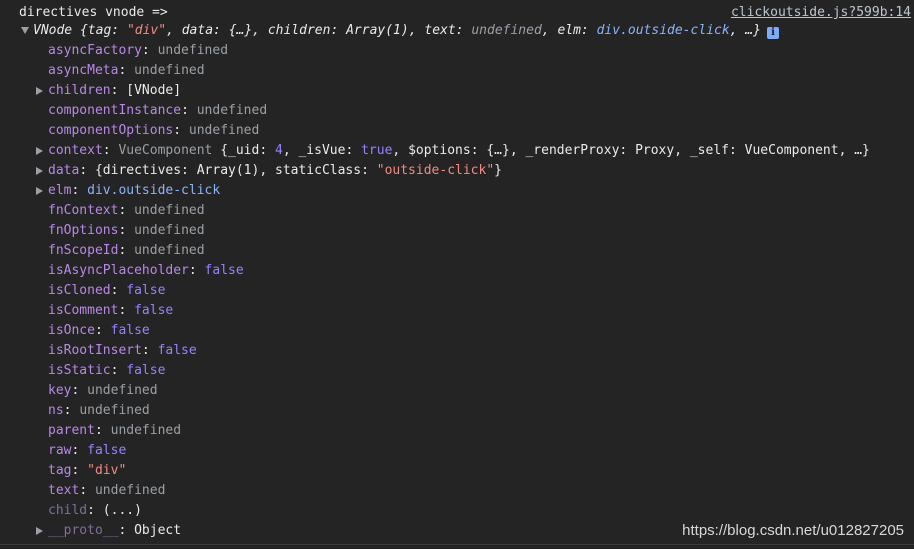 Image resolution: width=914 pixels, height=549 pixels. I want to click on property-row: fnOptions: undefined, so click(126, 231).